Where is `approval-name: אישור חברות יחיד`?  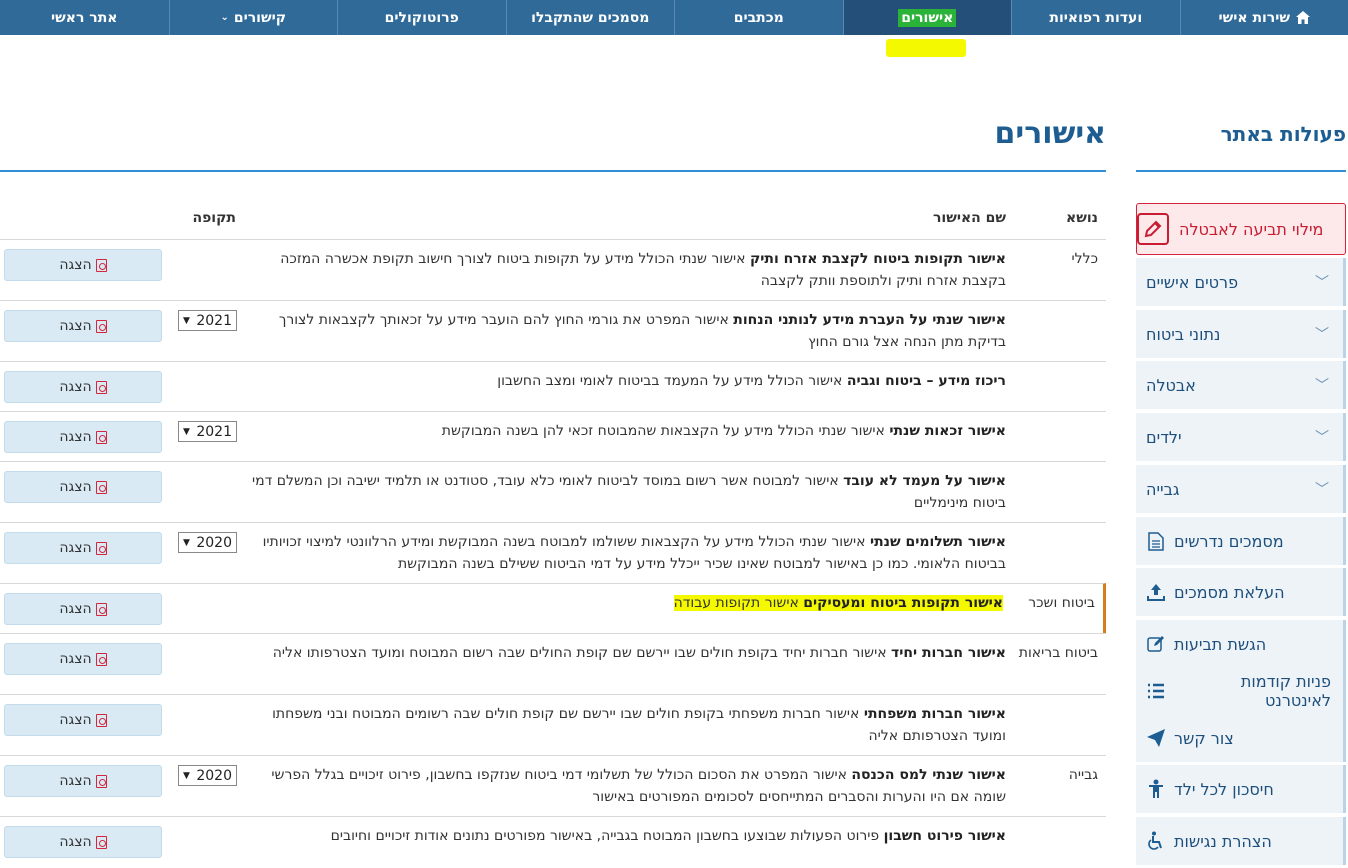 approval-name: אישור חברות יחיד is located at coordinates (948, 653).